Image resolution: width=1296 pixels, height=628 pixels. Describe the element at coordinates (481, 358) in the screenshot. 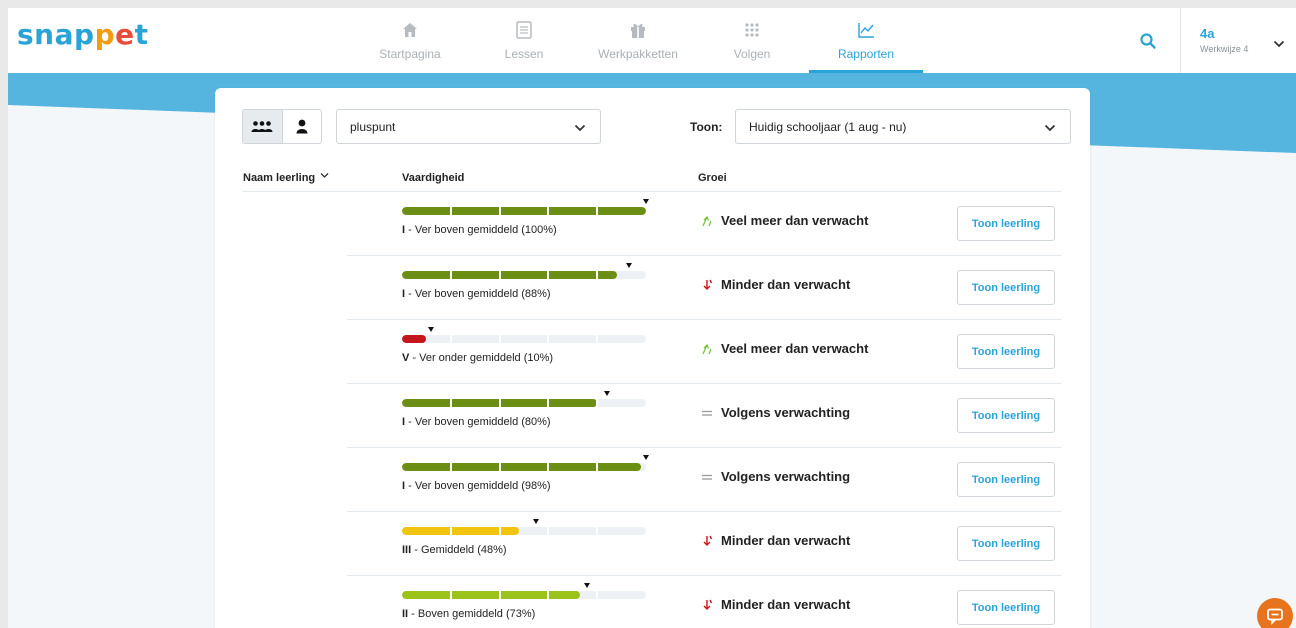

I see `skill-description: - Ver onder gemiddeld (10%)` at that location.